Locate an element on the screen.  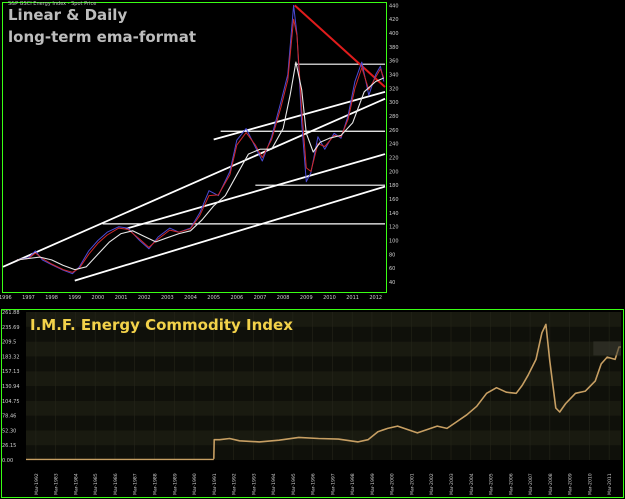
y-tick-label: 235.69 is located at coordinates (11, 328).